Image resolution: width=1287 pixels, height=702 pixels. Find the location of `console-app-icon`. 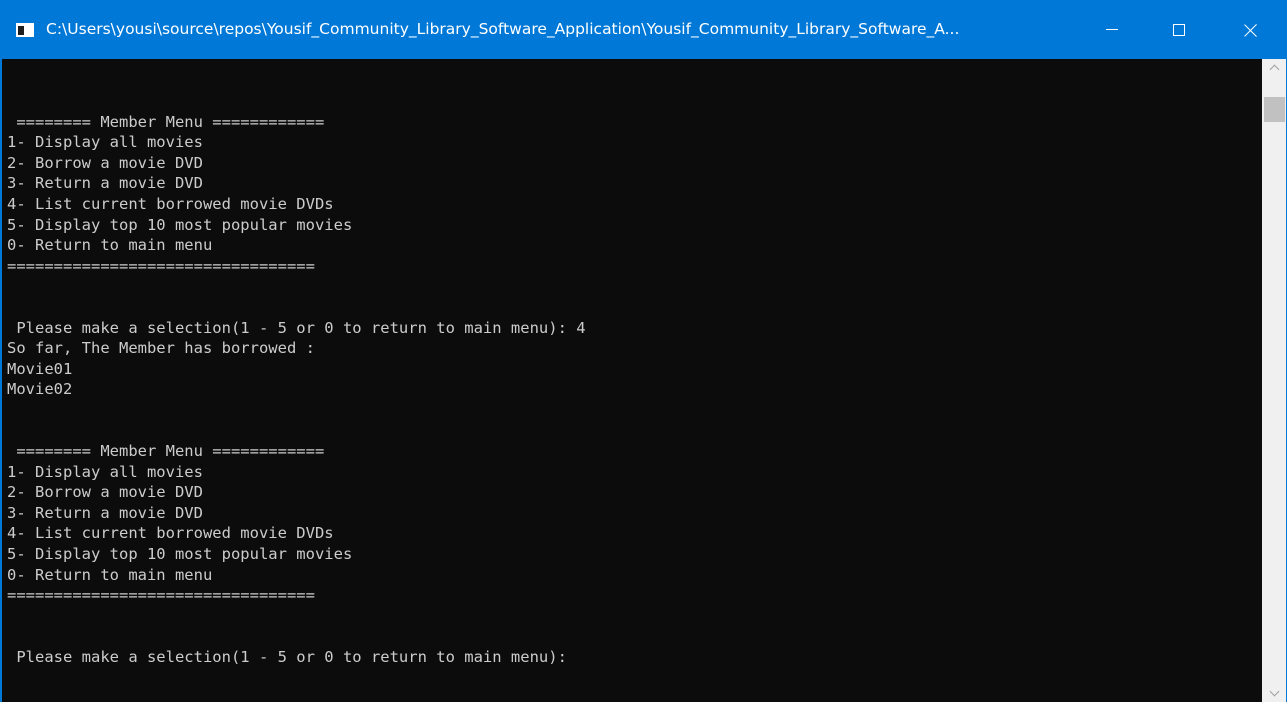

console-app-icon is located at coordinates (25, 30).